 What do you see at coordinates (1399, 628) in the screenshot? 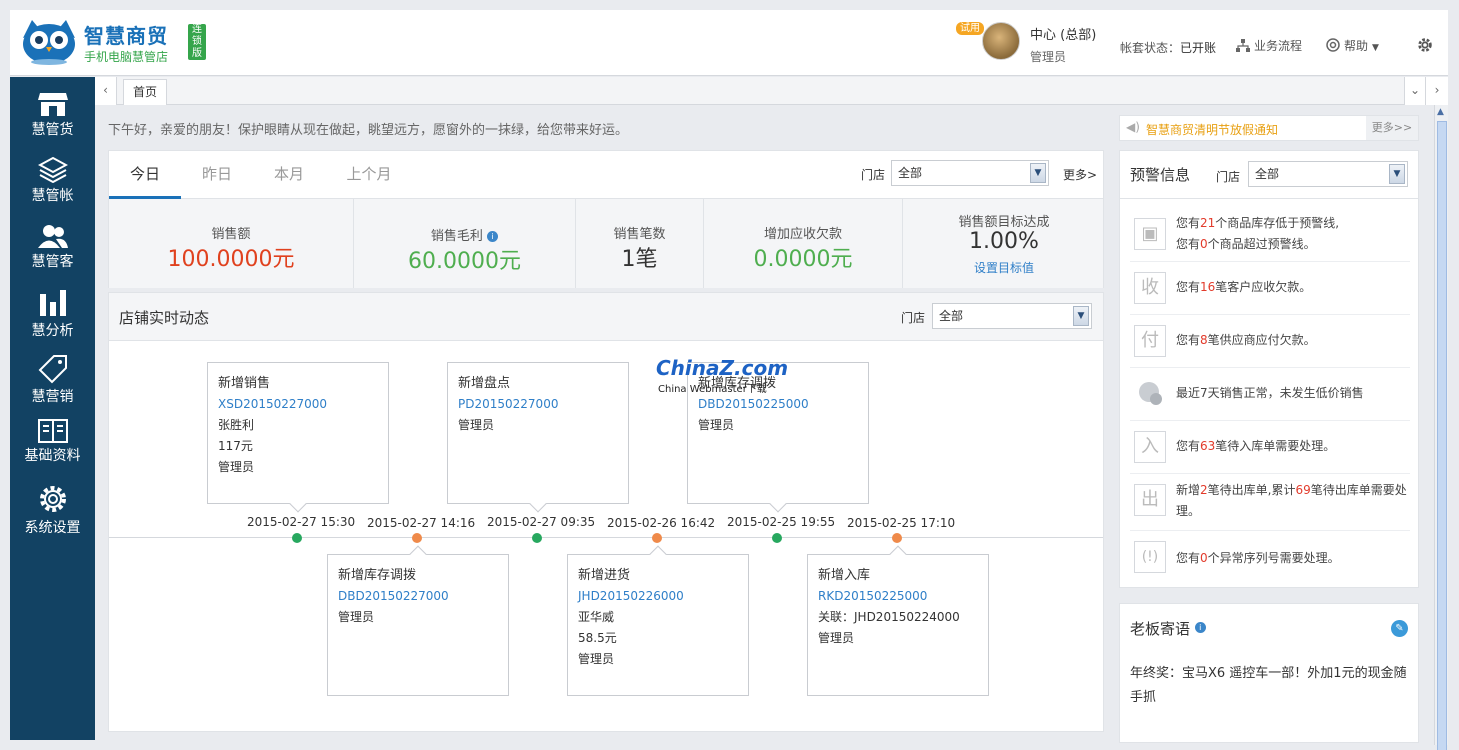
I see `edit-icon: ✎` at bounding box center [1399, 628].